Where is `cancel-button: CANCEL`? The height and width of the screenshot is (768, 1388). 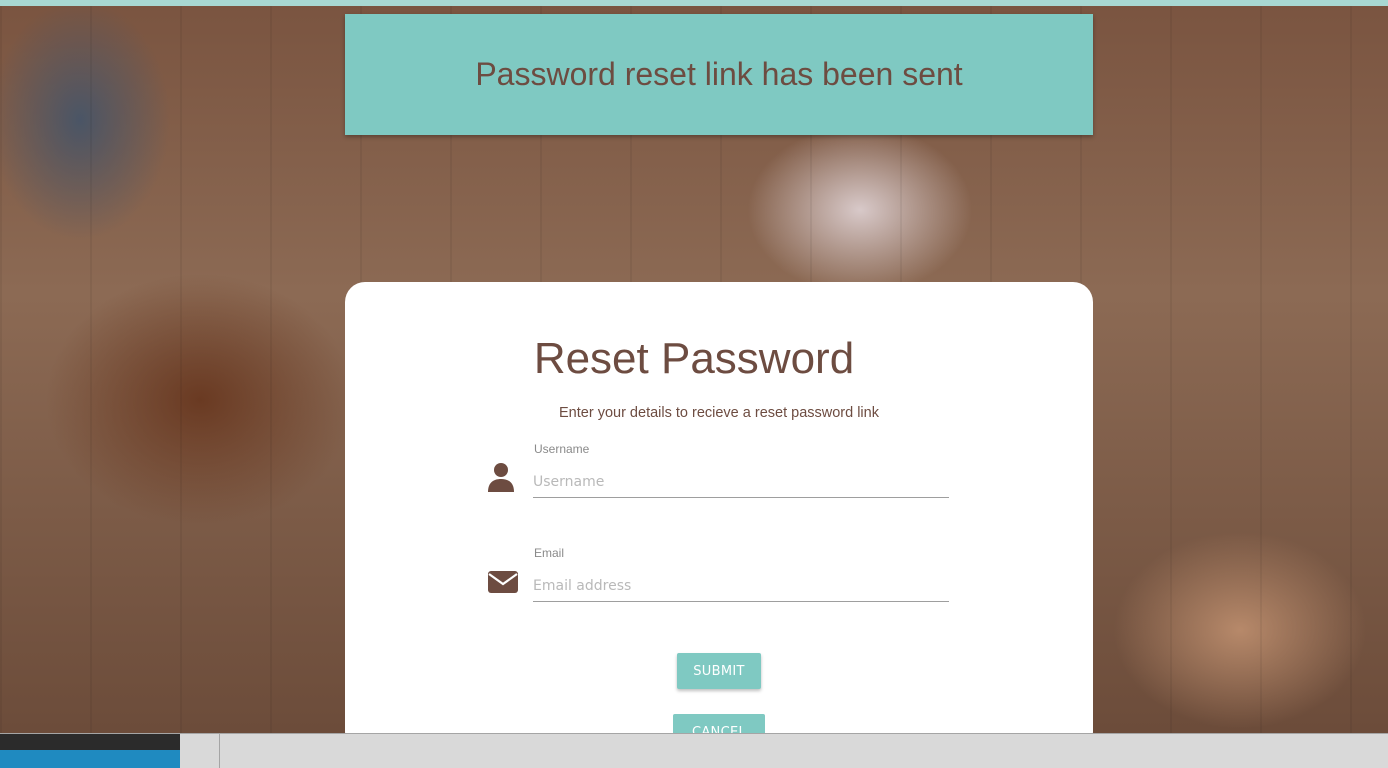 cancel-button: CANCEL is located at coordinates (719, 723).